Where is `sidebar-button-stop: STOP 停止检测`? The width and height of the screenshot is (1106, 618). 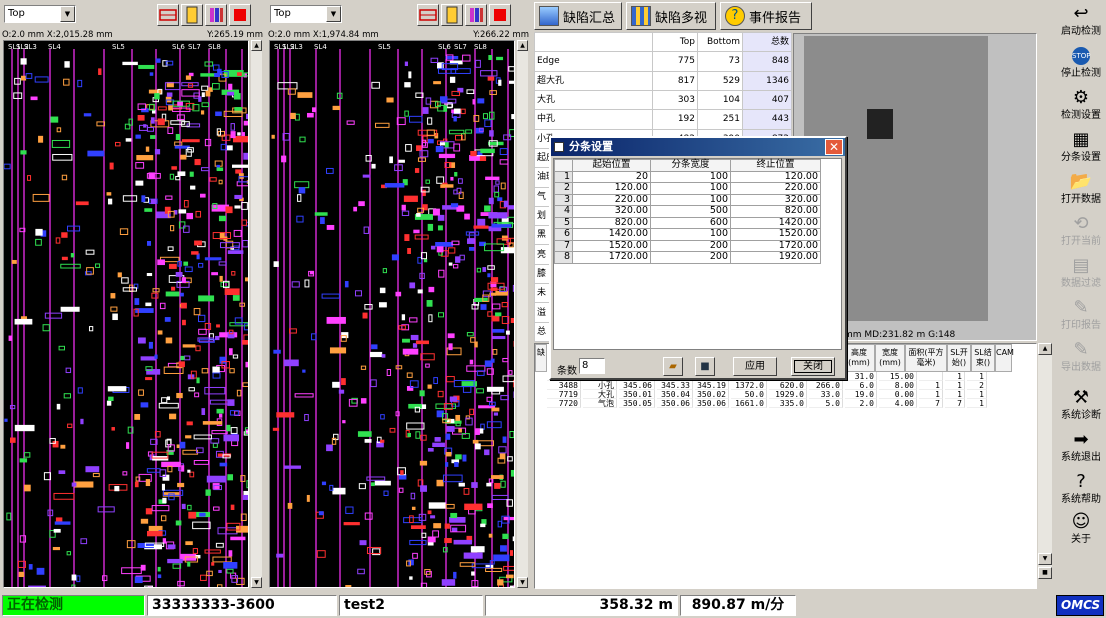
sidebar-button-stop: STOP 停止检测 is located at coordinates (1081, 62).